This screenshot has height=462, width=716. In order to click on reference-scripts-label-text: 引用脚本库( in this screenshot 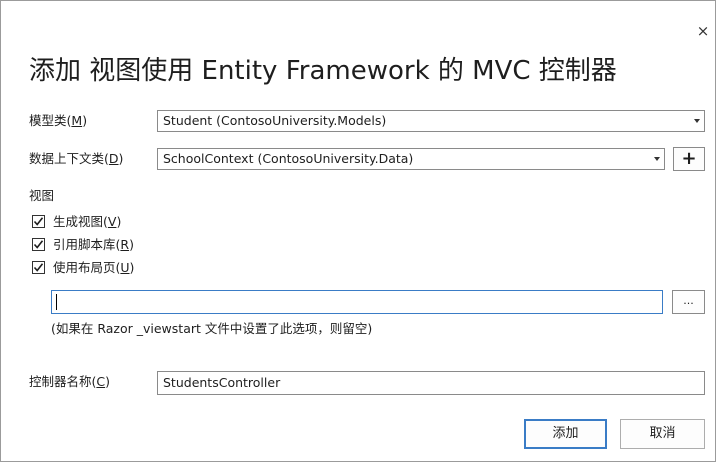, I will do `click(87, 244)`.